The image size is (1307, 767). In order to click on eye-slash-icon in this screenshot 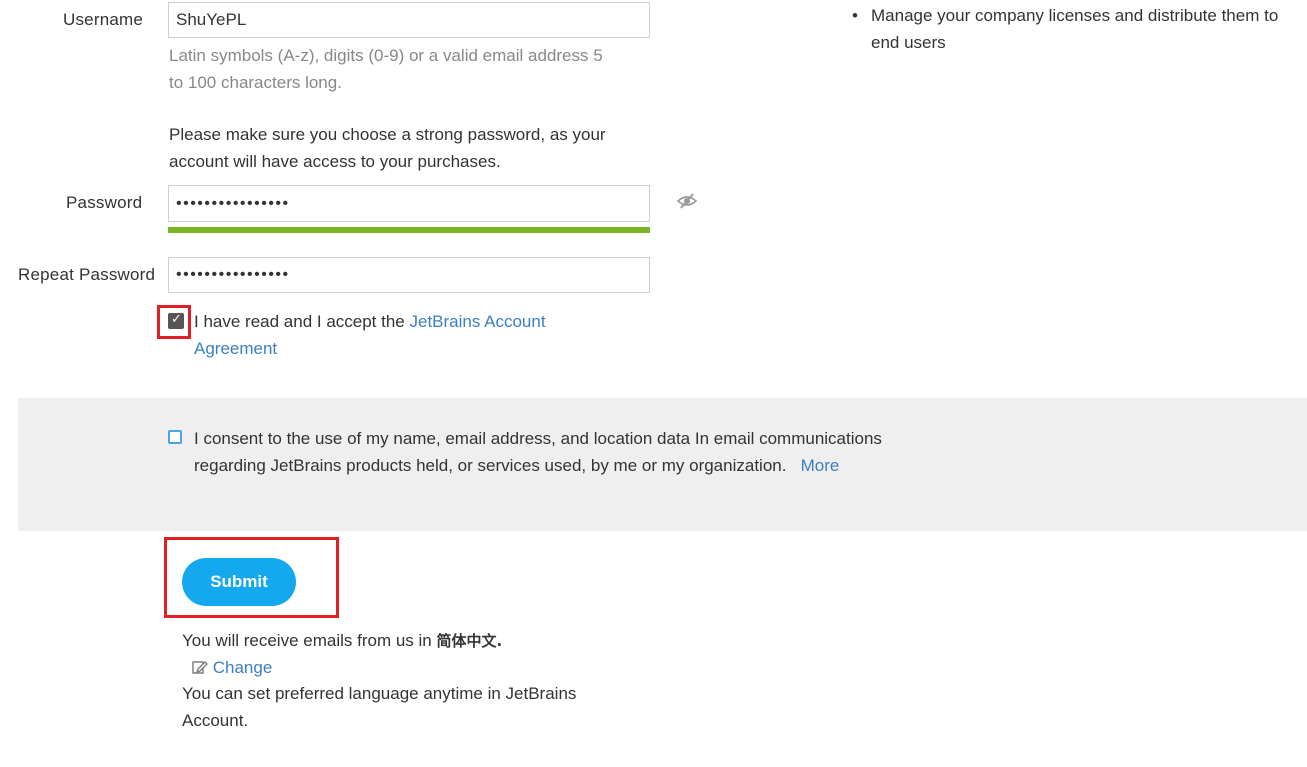, I will do `click(687, 201)`.